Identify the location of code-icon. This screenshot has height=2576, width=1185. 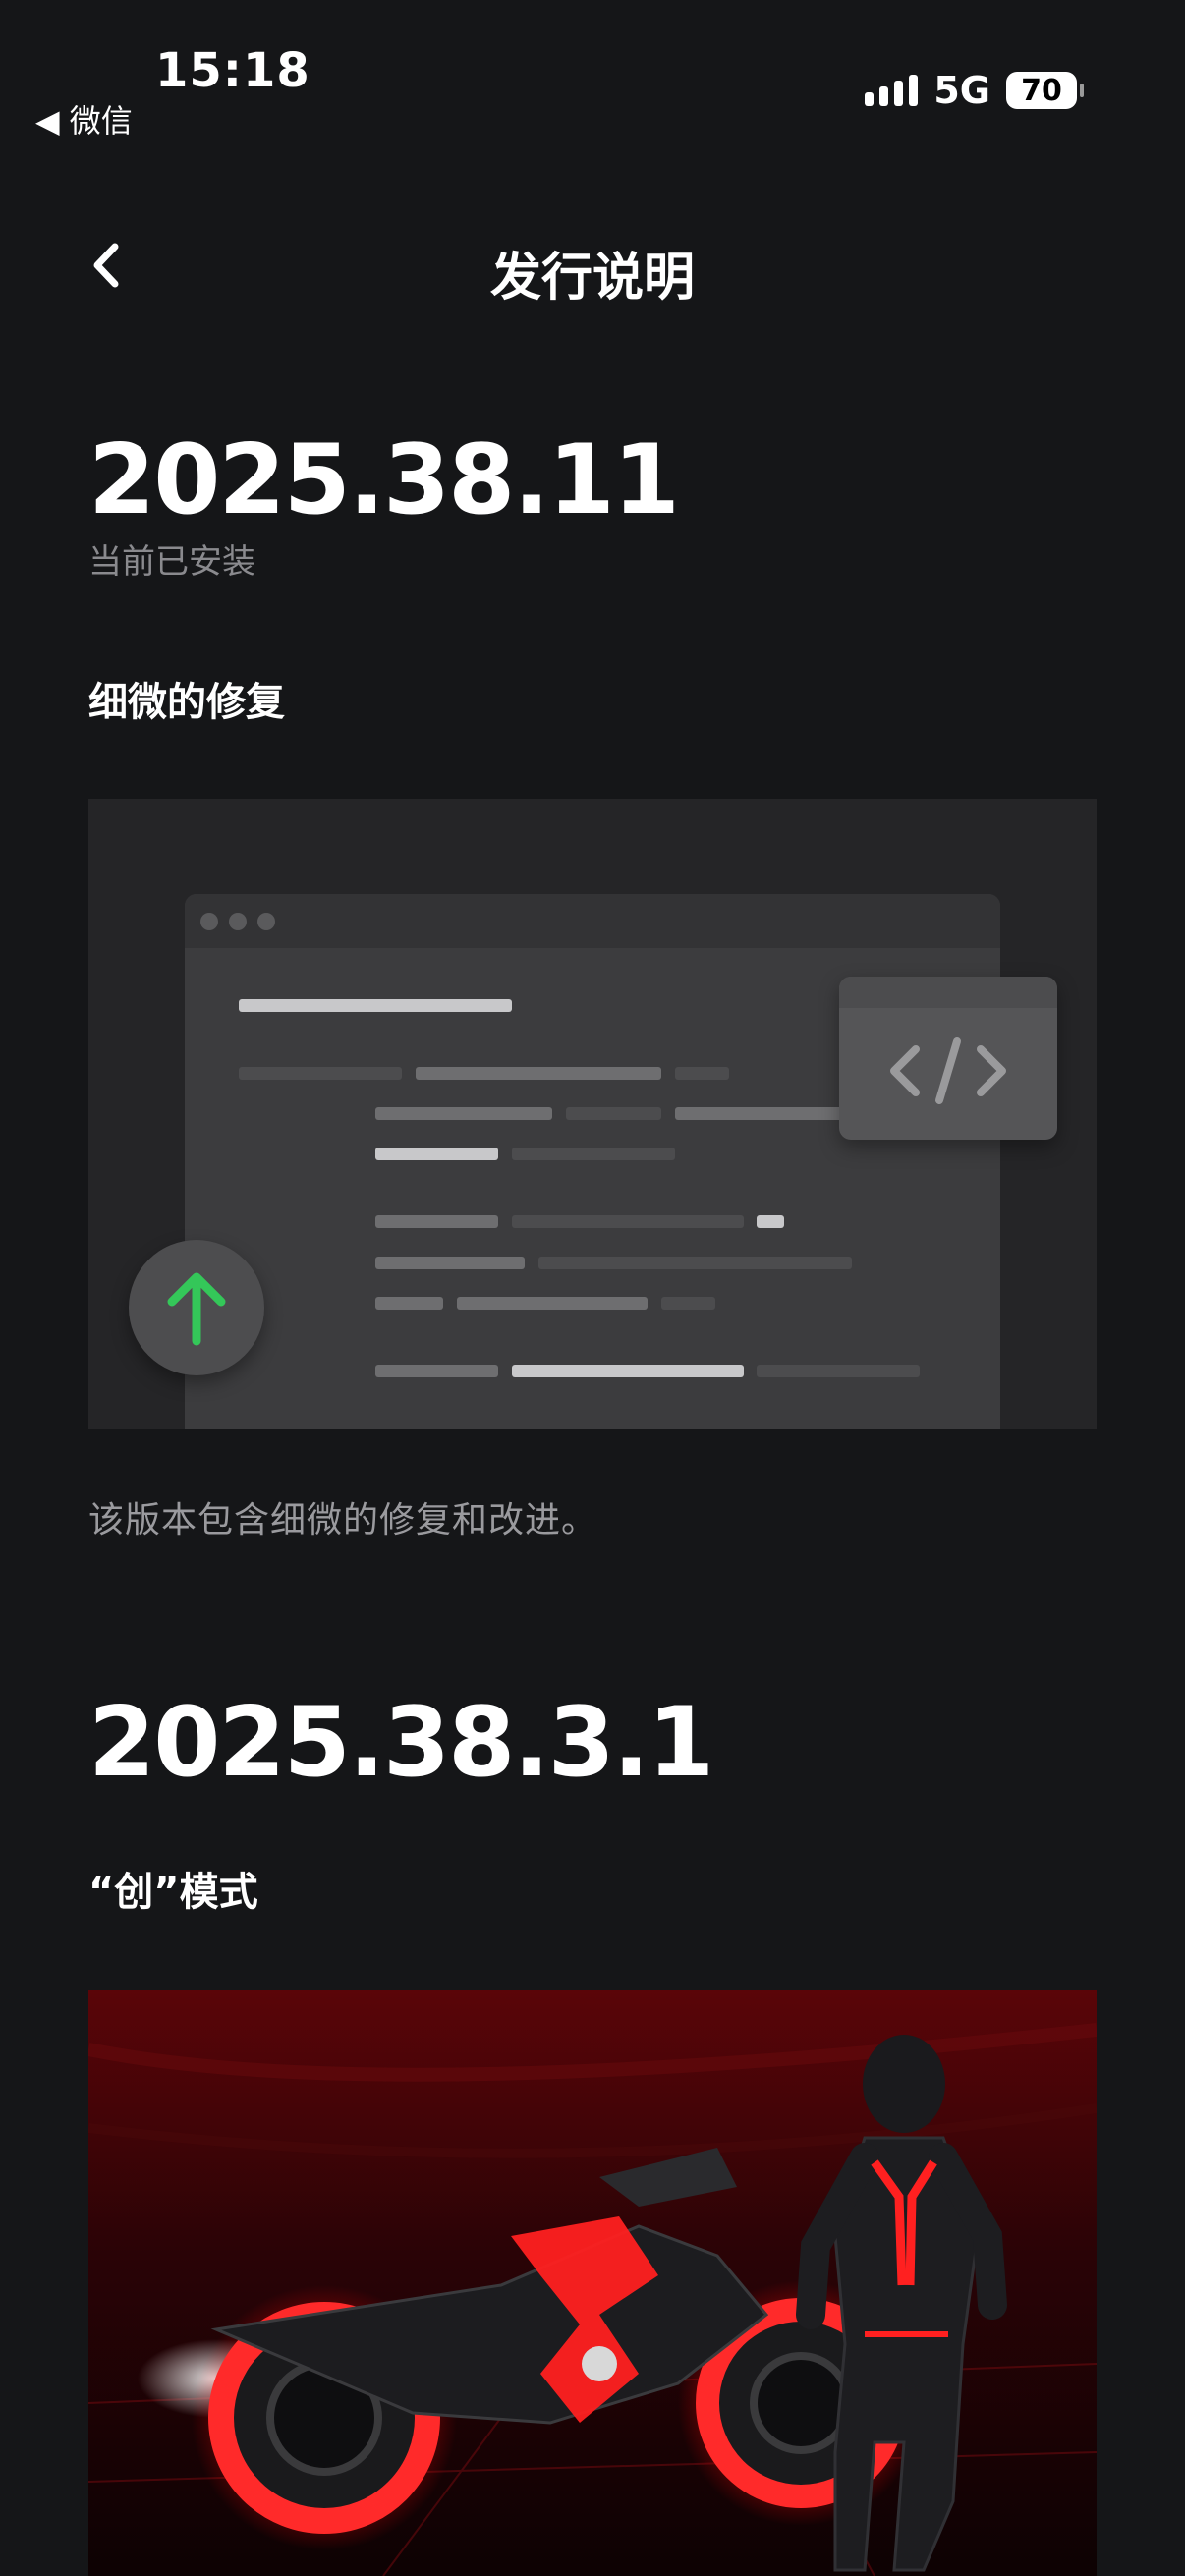
(948, 1070).